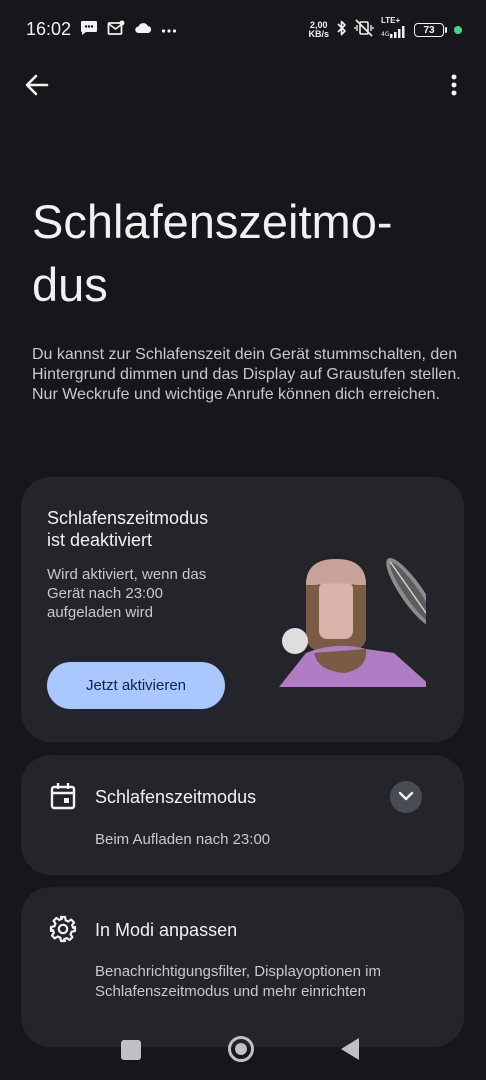  What do you see at coordinates (89, 30) in the screenshot?
I see `messages-icon` at bounding box center [89, 30].